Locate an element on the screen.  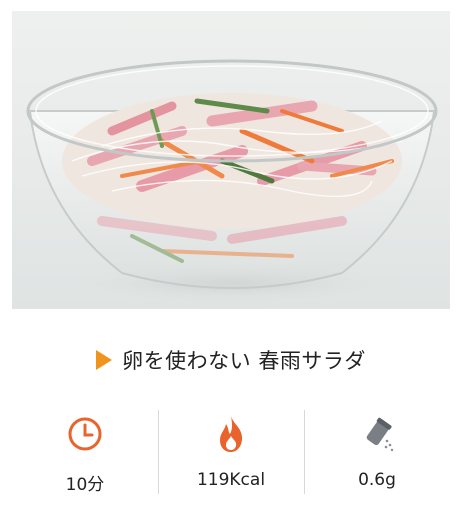
salt-stat: 0.6g is located at coordinates (377, 452).